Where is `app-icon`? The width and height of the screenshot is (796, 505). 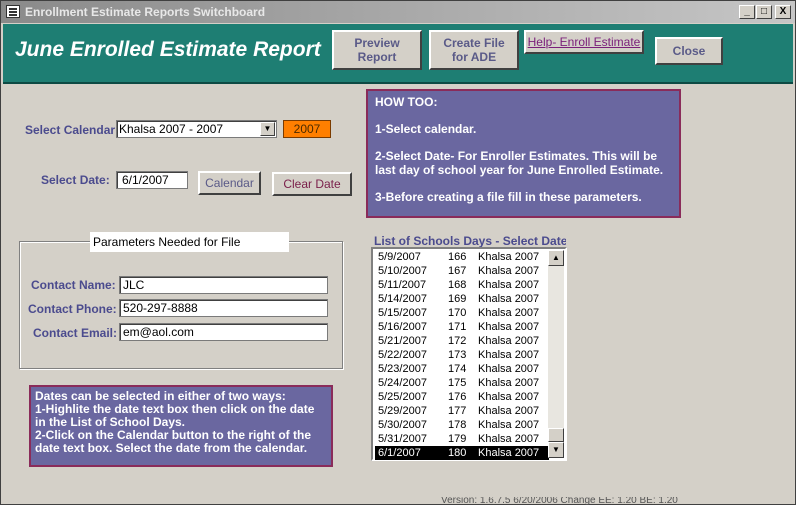
app-icon is located at coordinates (13, 11).